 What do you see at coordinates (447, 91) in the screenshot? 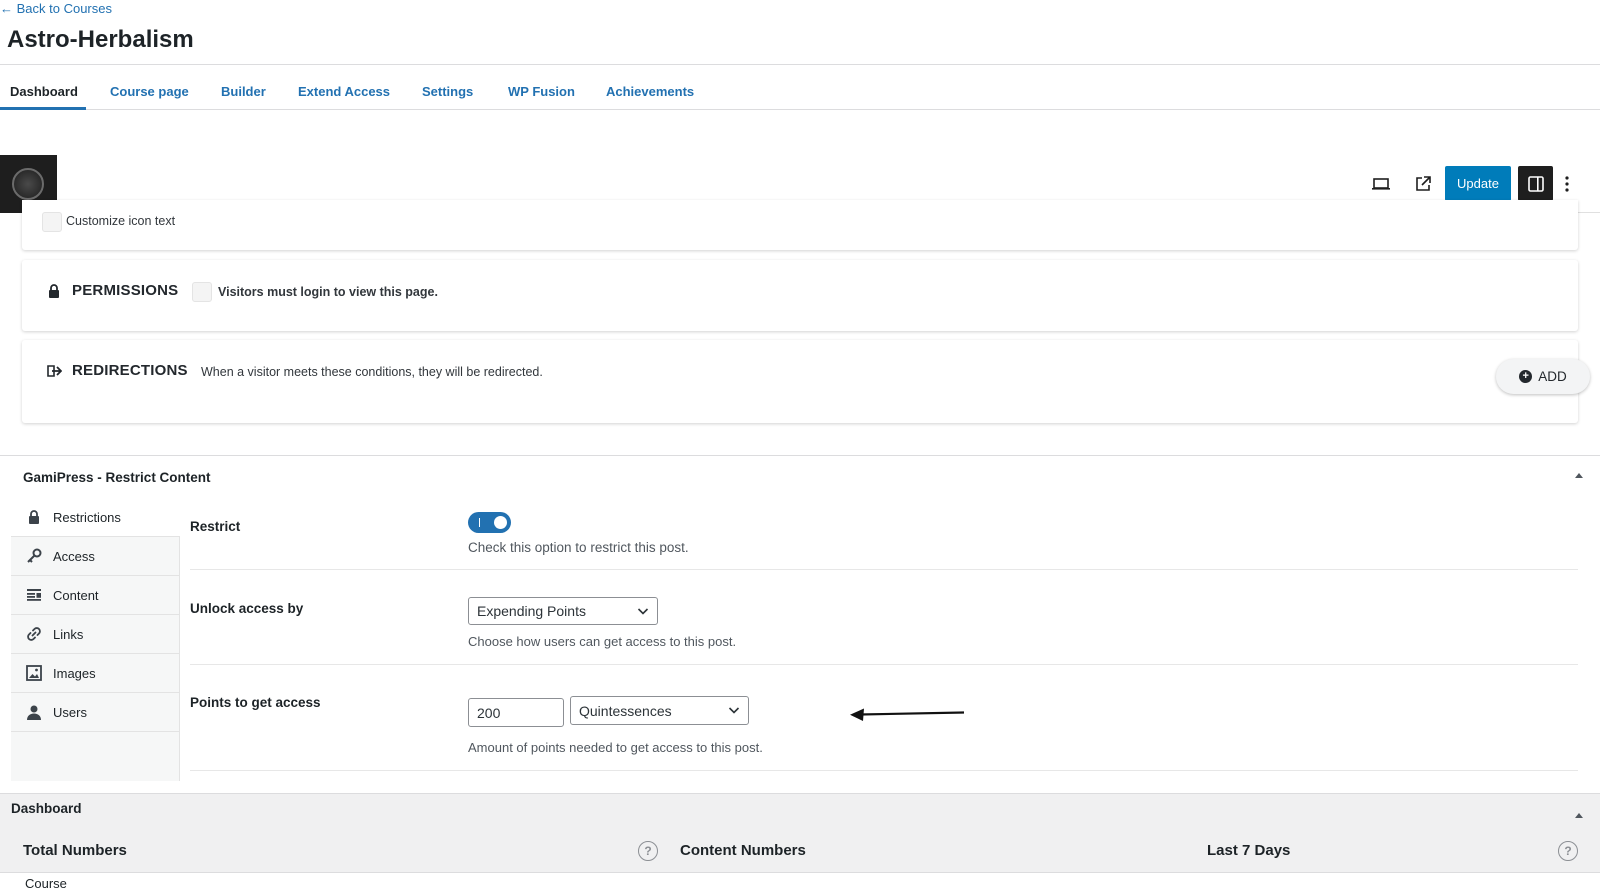
I see `tab-settings: Settings` at bounding box center [447, 91].